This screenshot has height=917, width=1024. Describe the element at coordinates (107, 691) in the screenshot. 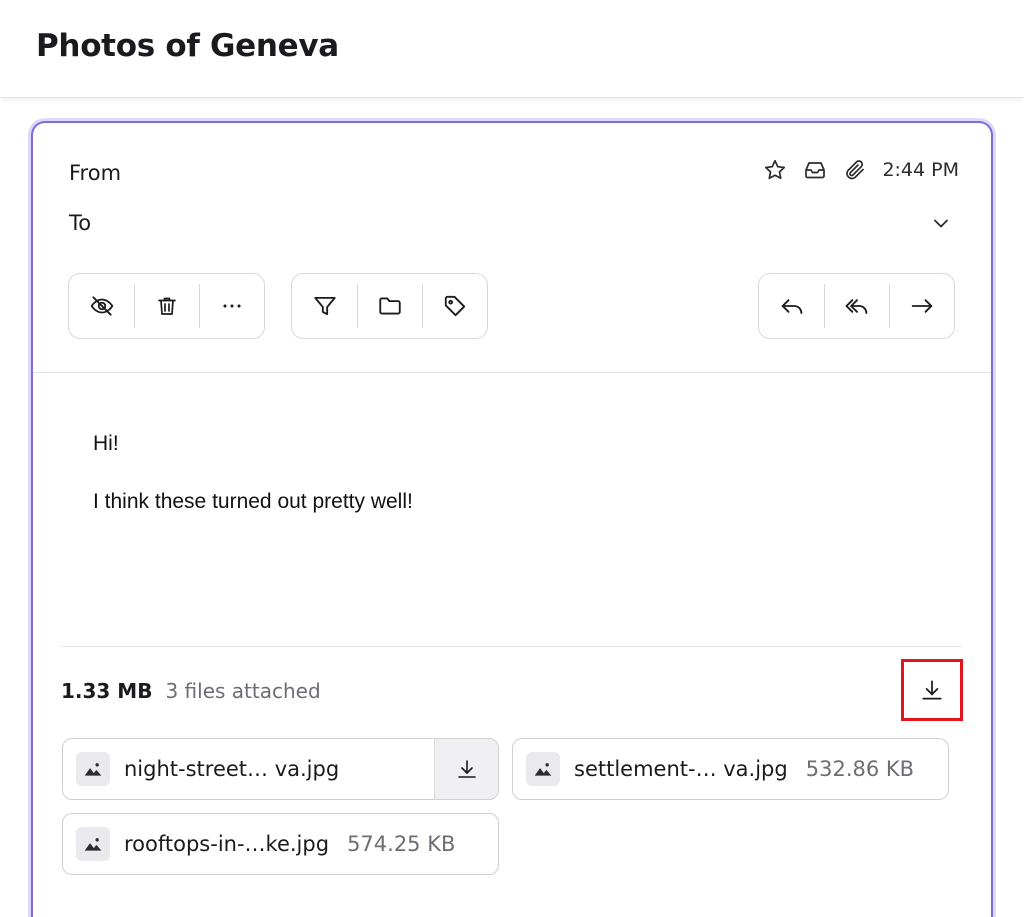

I see `attachments-total-size: 1.33 MB` at that location.